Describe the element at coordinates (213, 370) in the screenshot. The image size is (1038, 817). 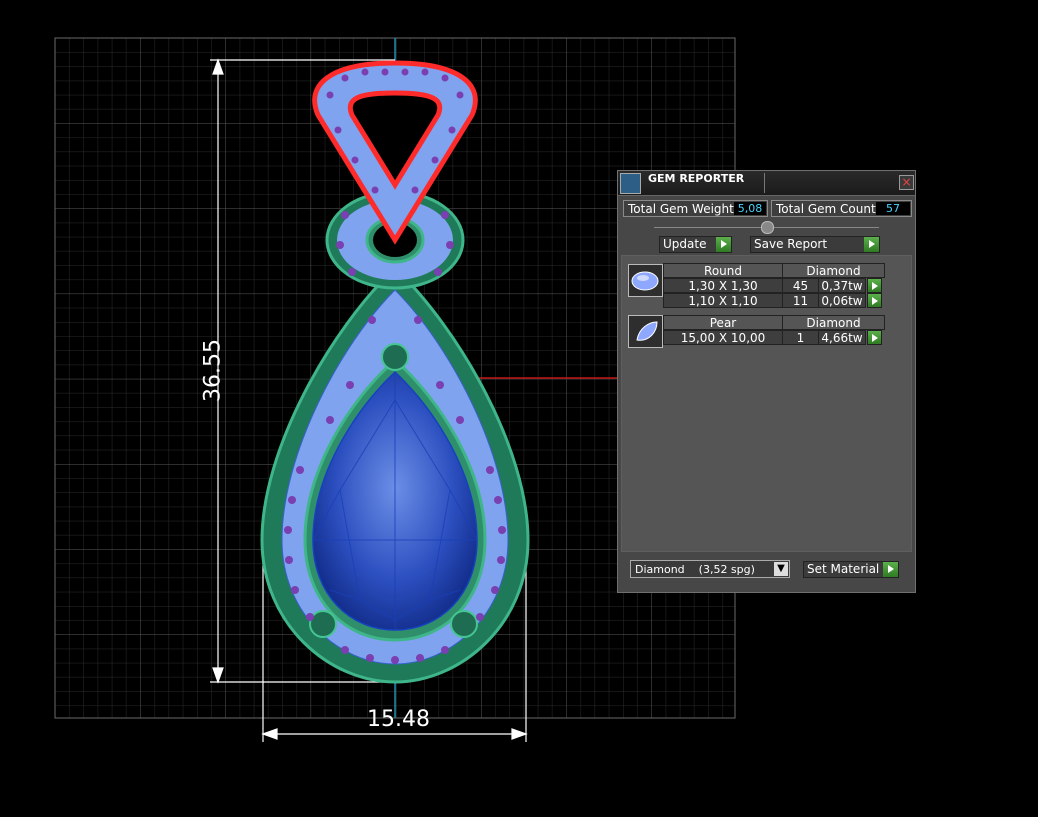
I see `height-dimension-label: 36.55` at that location.